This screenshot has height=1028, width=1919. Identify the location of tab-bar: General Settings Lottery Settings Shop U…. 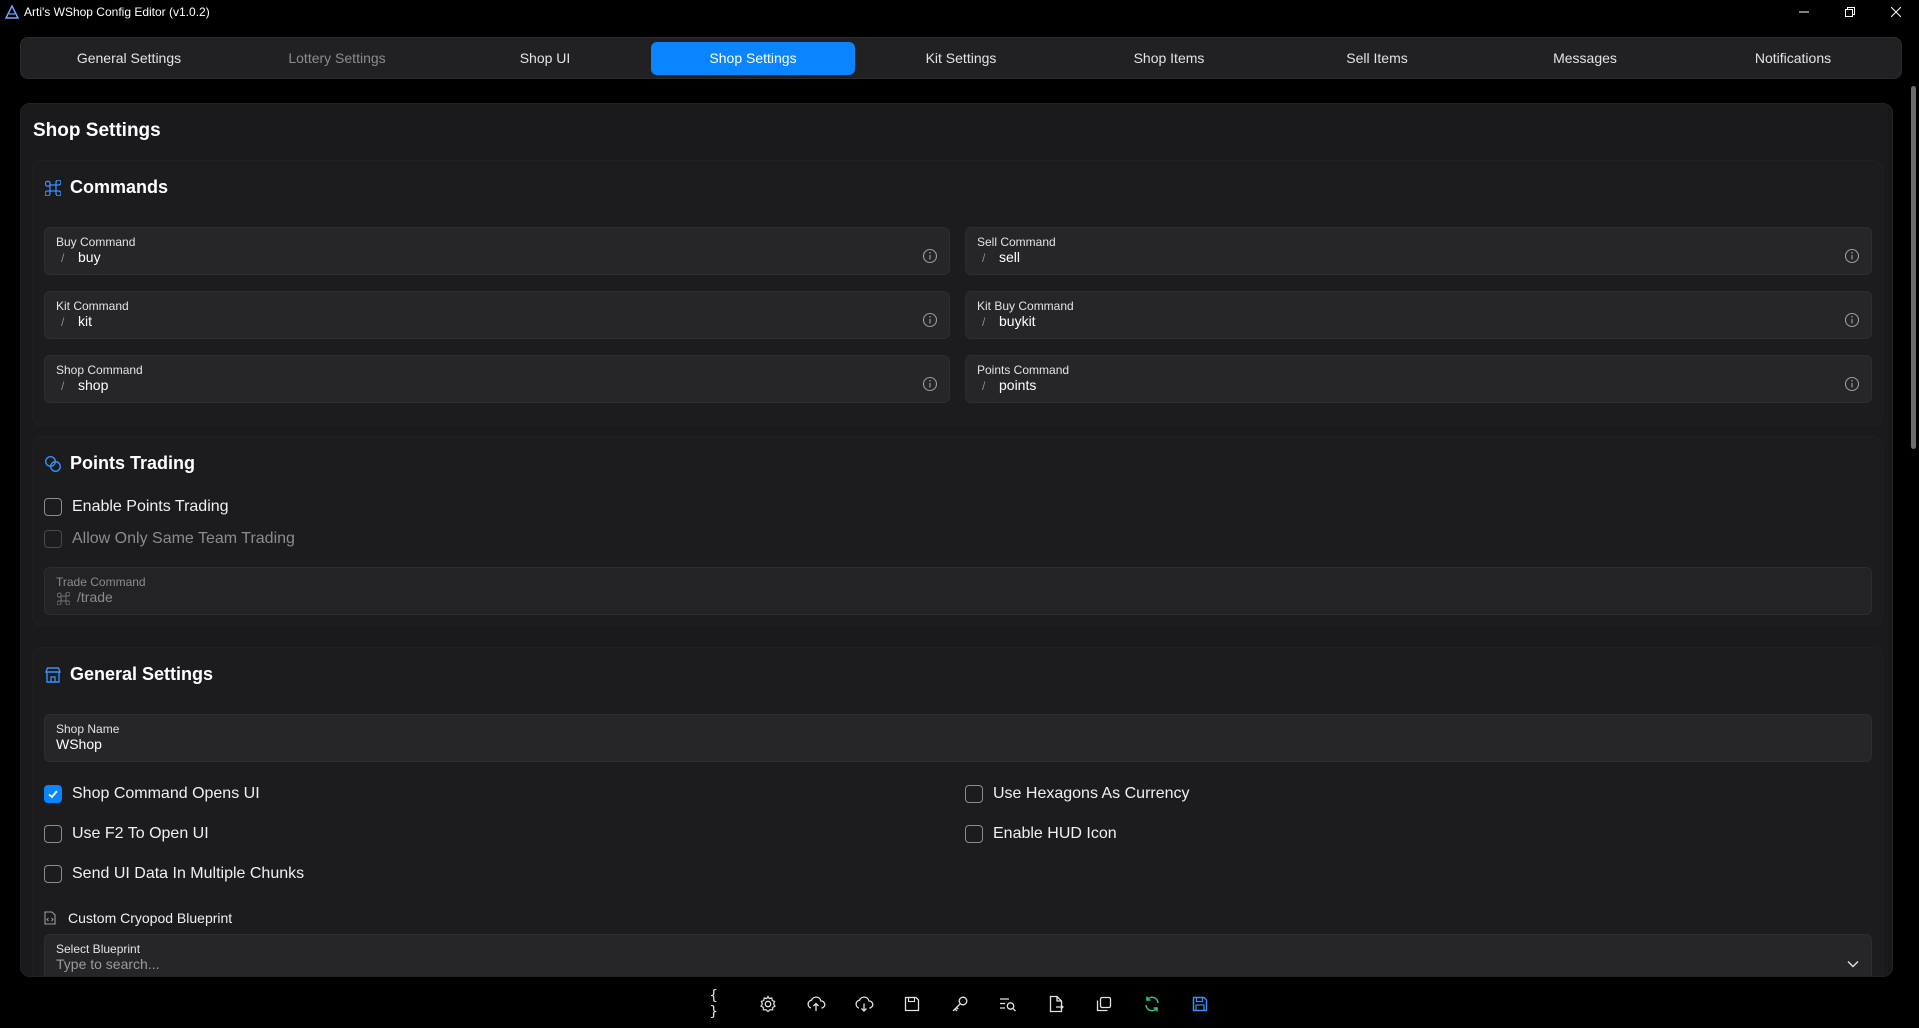
(961, 58).